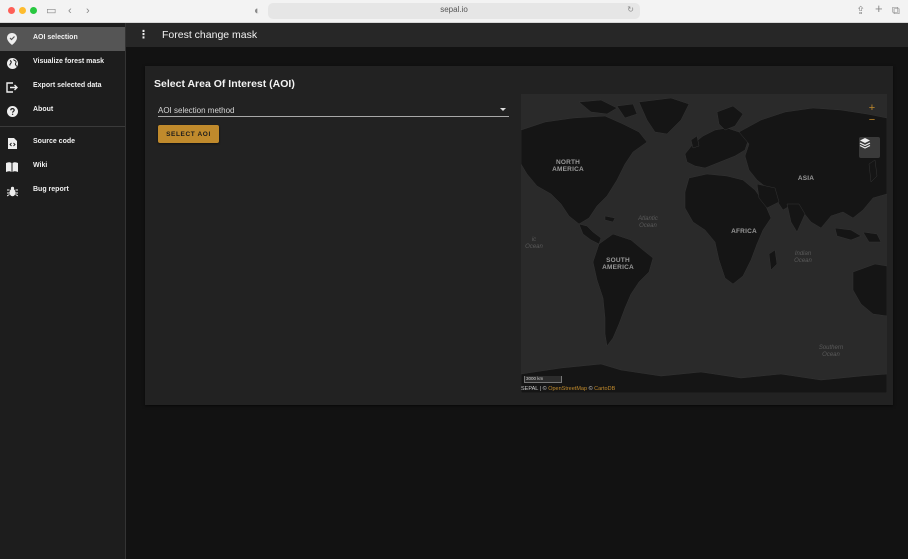 This screenshot has width=908, height=559. I want to click on zoom-in-button: +, so click(872, 108).